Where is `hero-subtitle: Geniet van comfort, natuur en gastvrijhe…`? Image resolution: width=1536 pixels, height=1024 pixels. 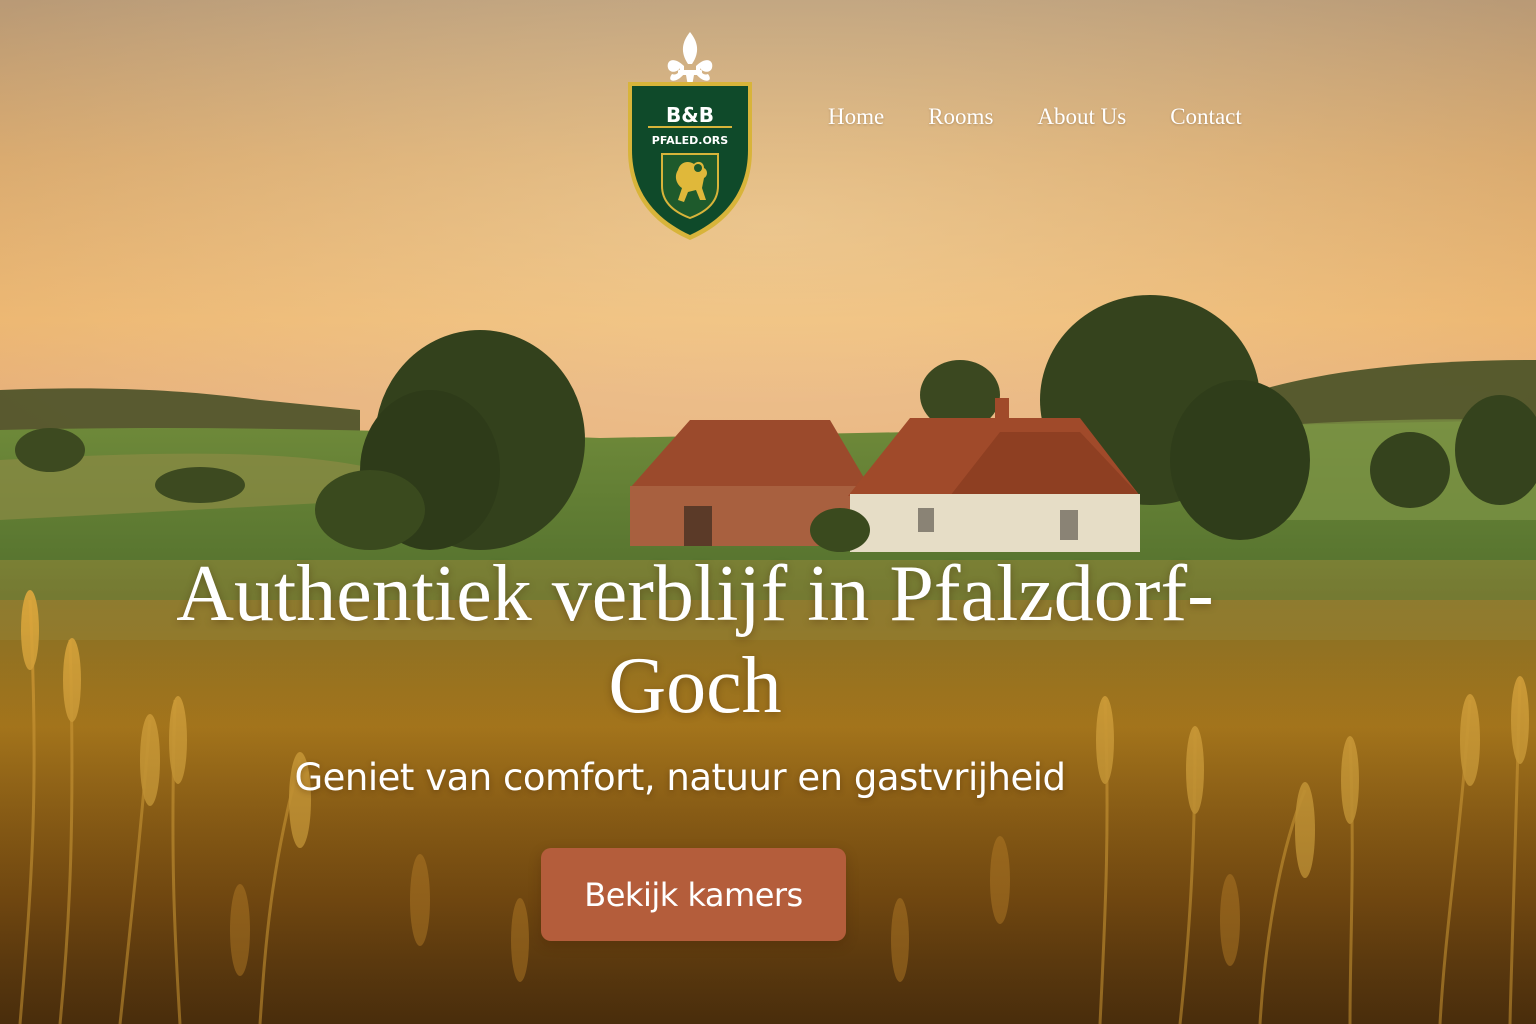
hero-subtitle: Geniet van comfort, natuur en gastvrijhe… is located at coordinates (680, 777).